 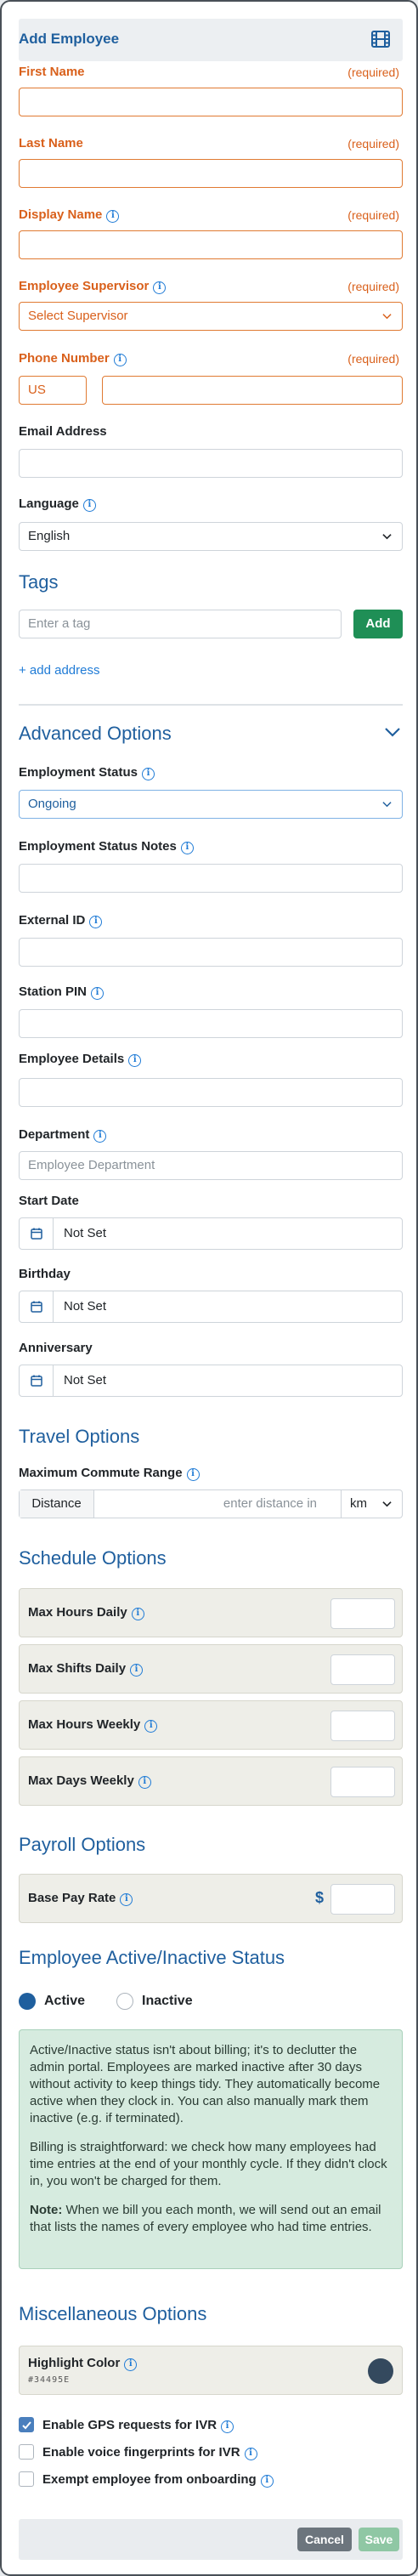 What do you see at coordinates (211, 1024) in the screenshot?
I see `station-pin-input` at bounding box center [211, 1024].